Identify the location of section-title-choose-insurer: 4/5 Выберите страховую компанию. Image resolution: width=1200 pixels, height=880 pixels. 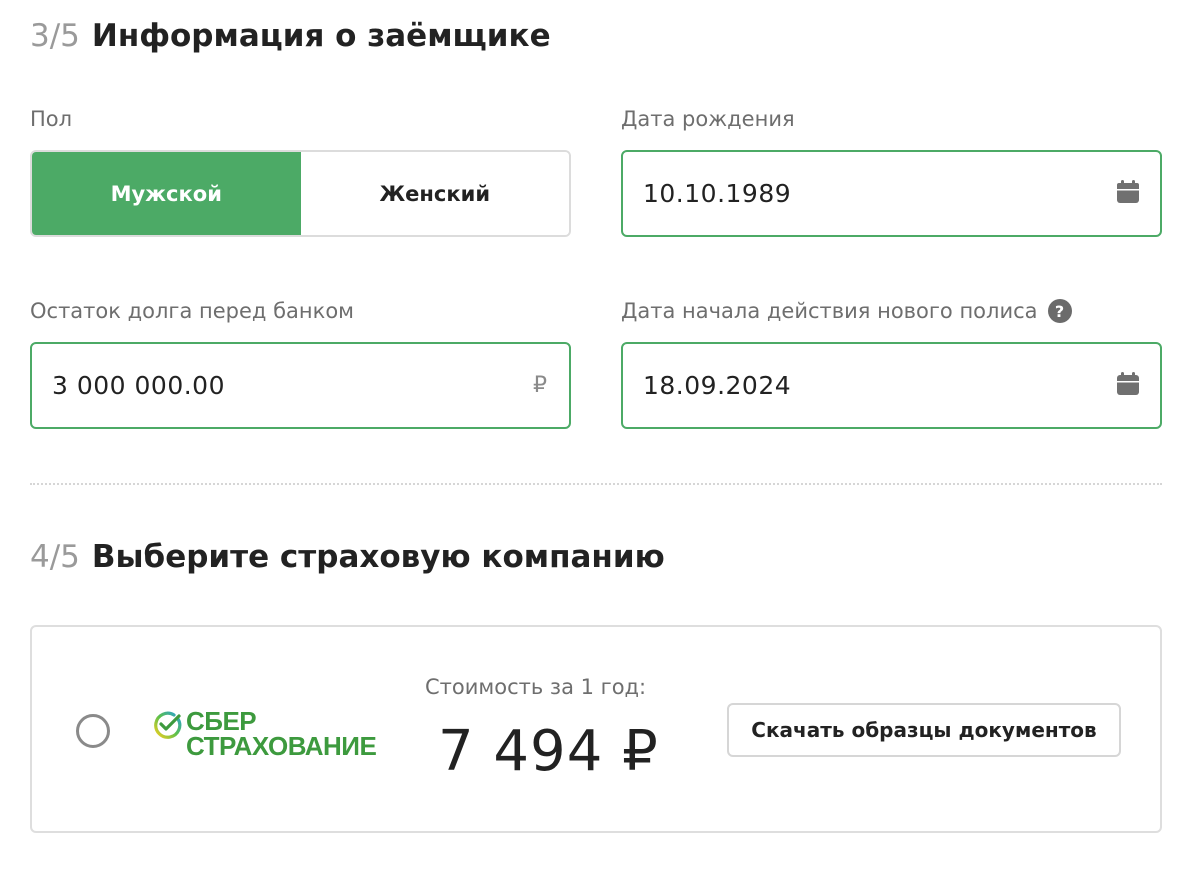
(347, 557).